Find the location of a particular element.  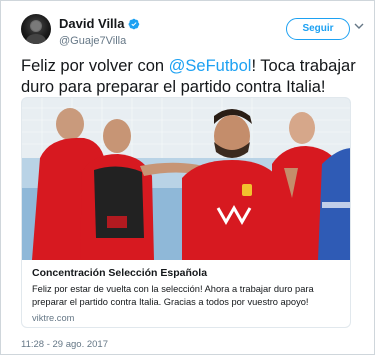

card-domain: viktre.com is located at coordinates (189, 318).